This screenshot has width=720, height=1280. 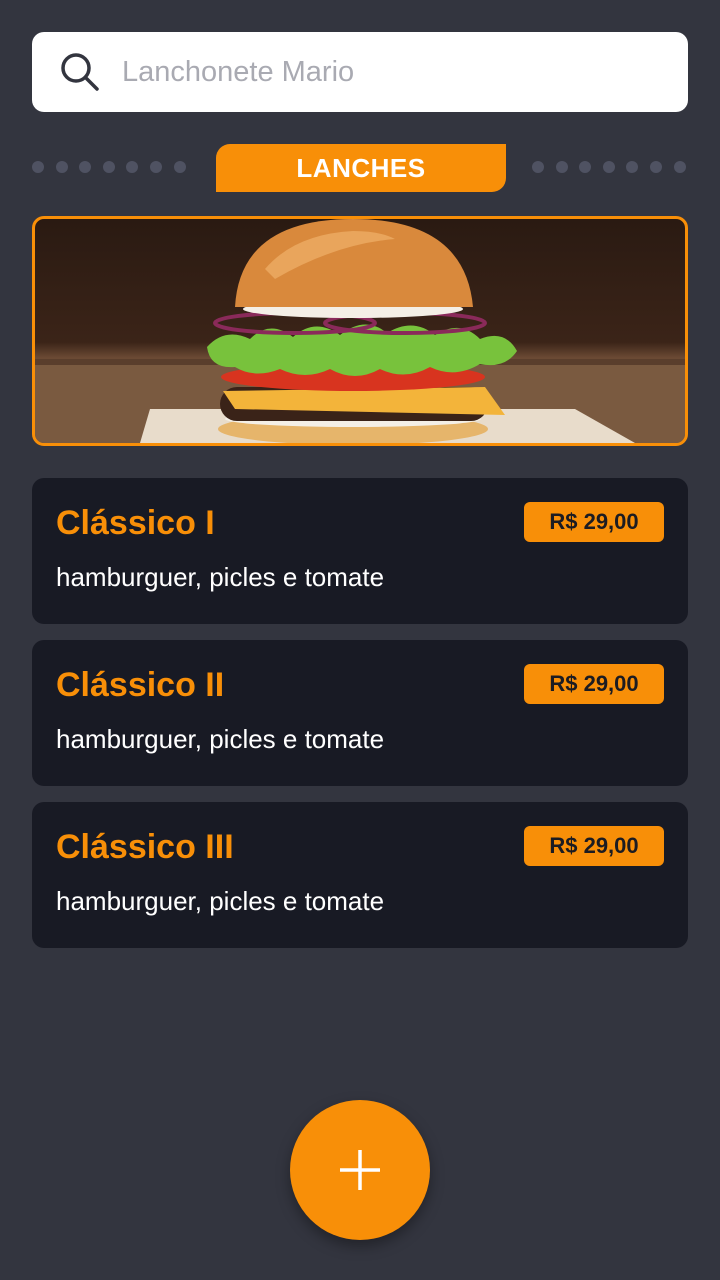 What do you see at coordinates (135, 523) in the screenshot?
I see `item-name: Clássico I` at bounding box center [135, 523].